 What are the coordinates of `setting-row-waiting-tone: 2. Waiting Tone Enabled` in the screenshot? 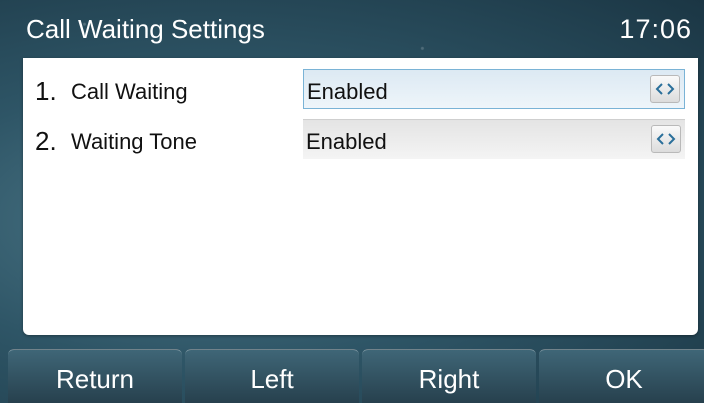 It's located at (360, 138).